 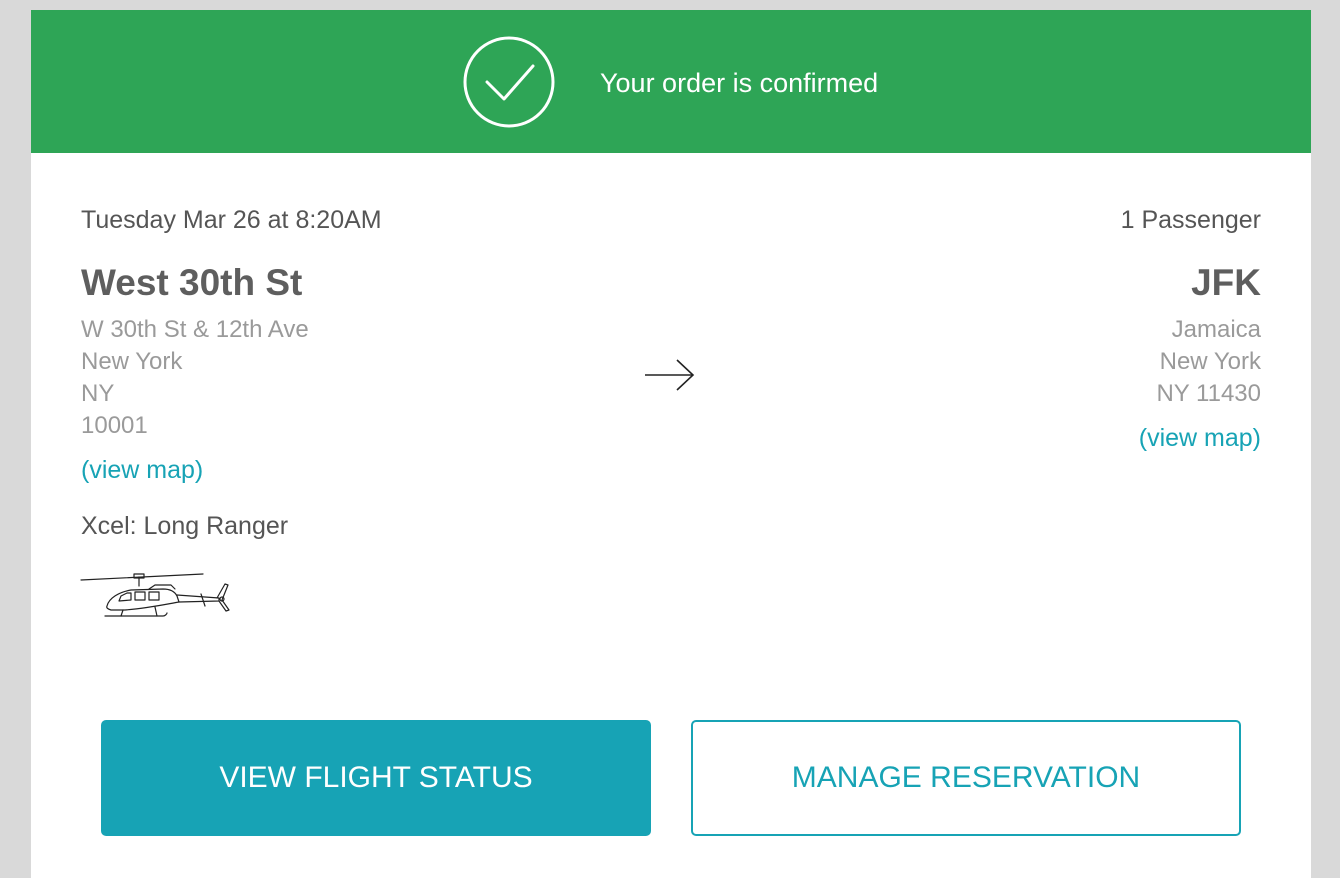 I want to click on confirmation-message: Your order is confirmed, so click(x=739, y=83).